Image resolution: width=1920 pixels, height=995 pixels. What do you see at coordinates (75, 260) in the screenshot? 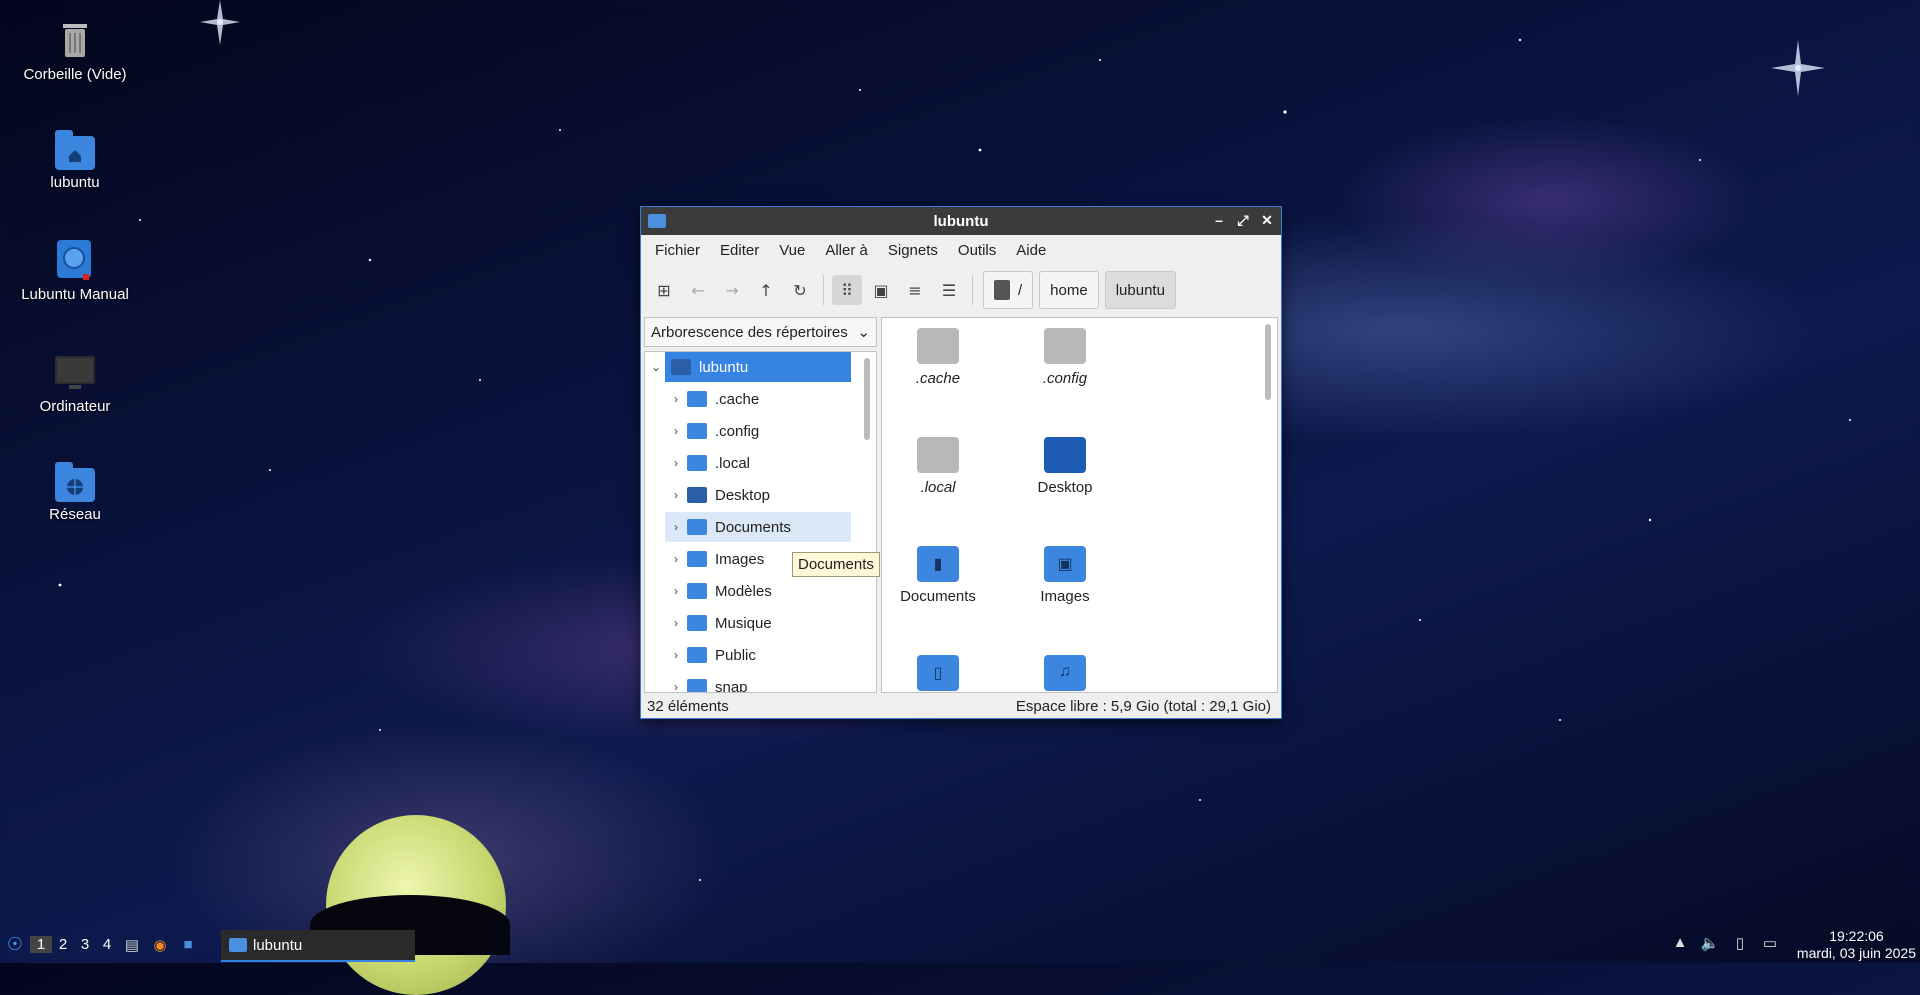
I see `manual-icon` at bounding box center [75, 260].